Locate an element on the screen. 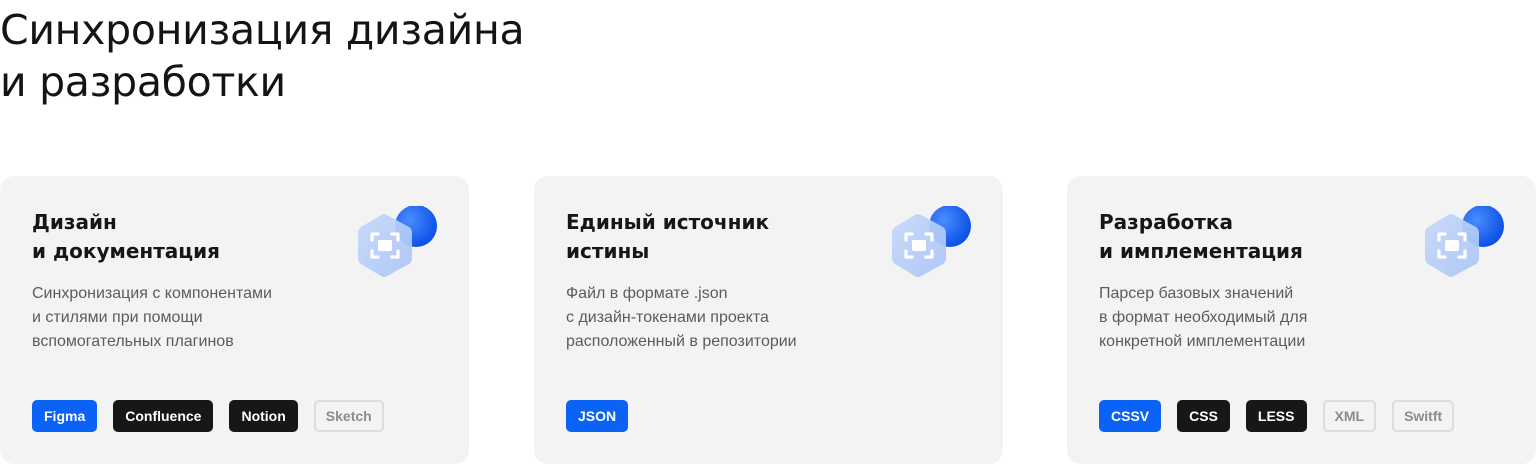 The width and height of the screenshot is (1536, 464). card-description-line: с дизайн-токенами проекта is located at coordinates (667, 317).